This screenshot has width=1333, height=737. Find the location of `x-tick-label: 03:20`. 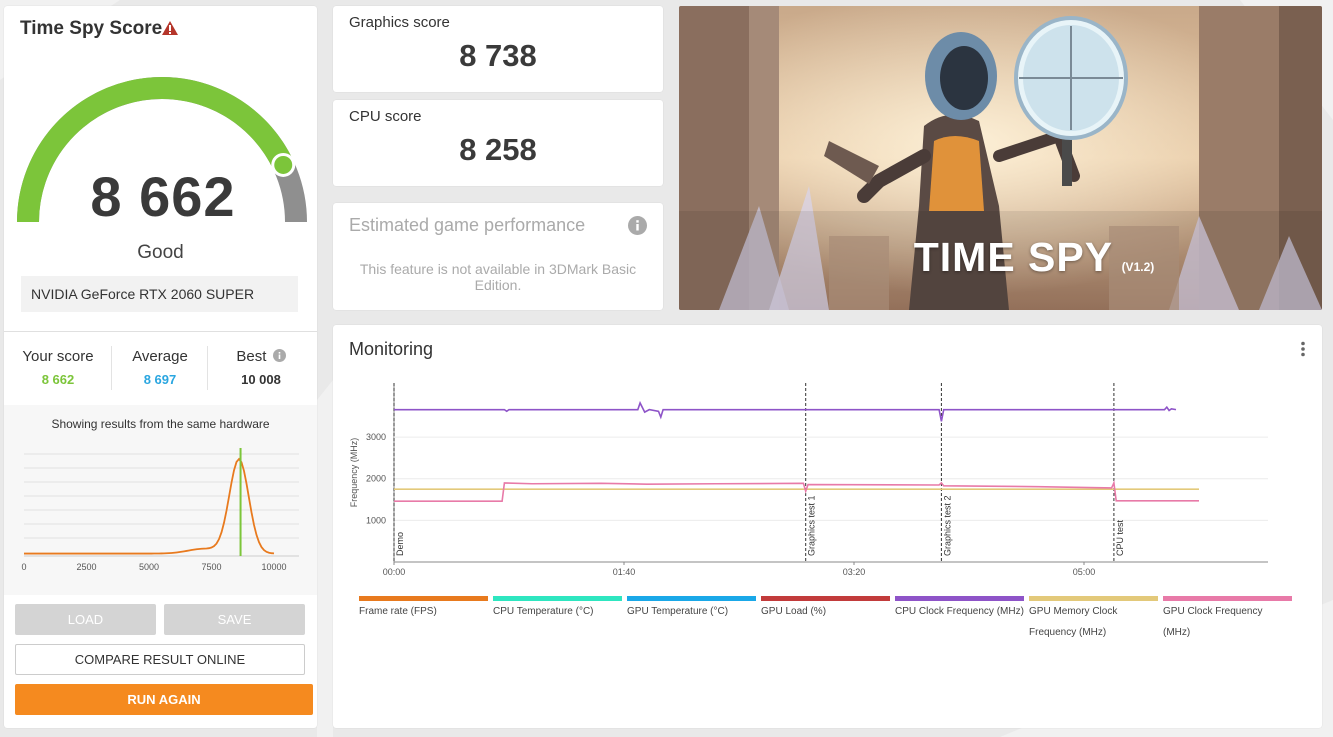

x-tick-label: 03:20 is located at coordinates (854, 572).